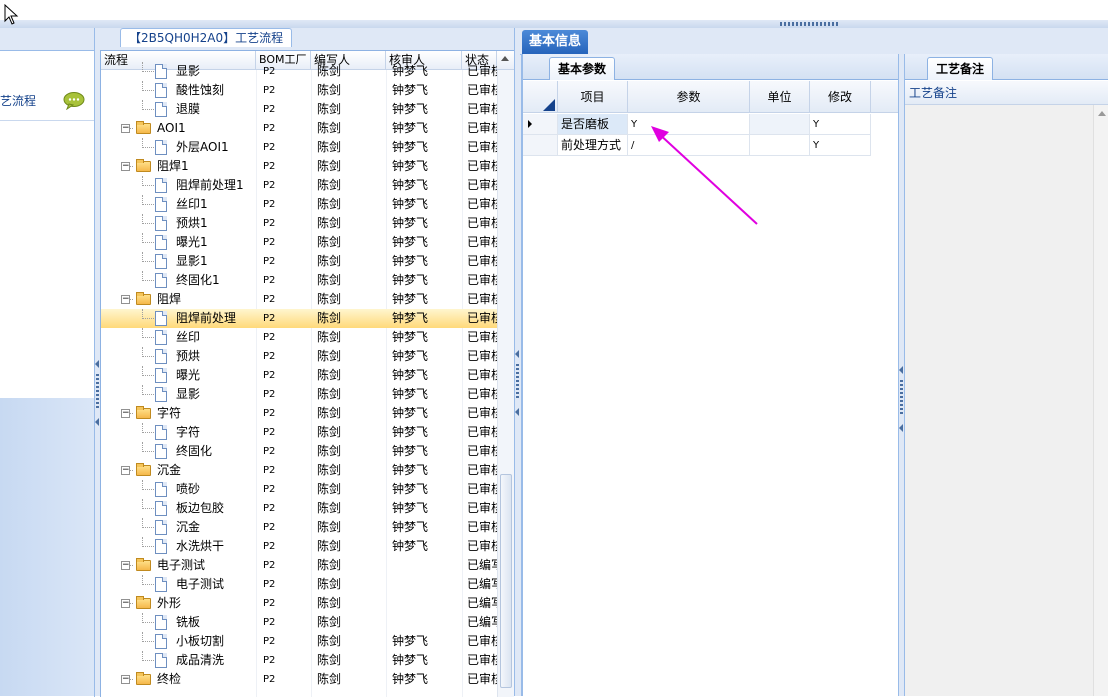 The height and width of the screenshot is (697, 1108). What do you see at coordinates (200, 90) in the screenshot?
I see `tree-node-label: 酸性蚀刻` at bounding box center [200, 90].